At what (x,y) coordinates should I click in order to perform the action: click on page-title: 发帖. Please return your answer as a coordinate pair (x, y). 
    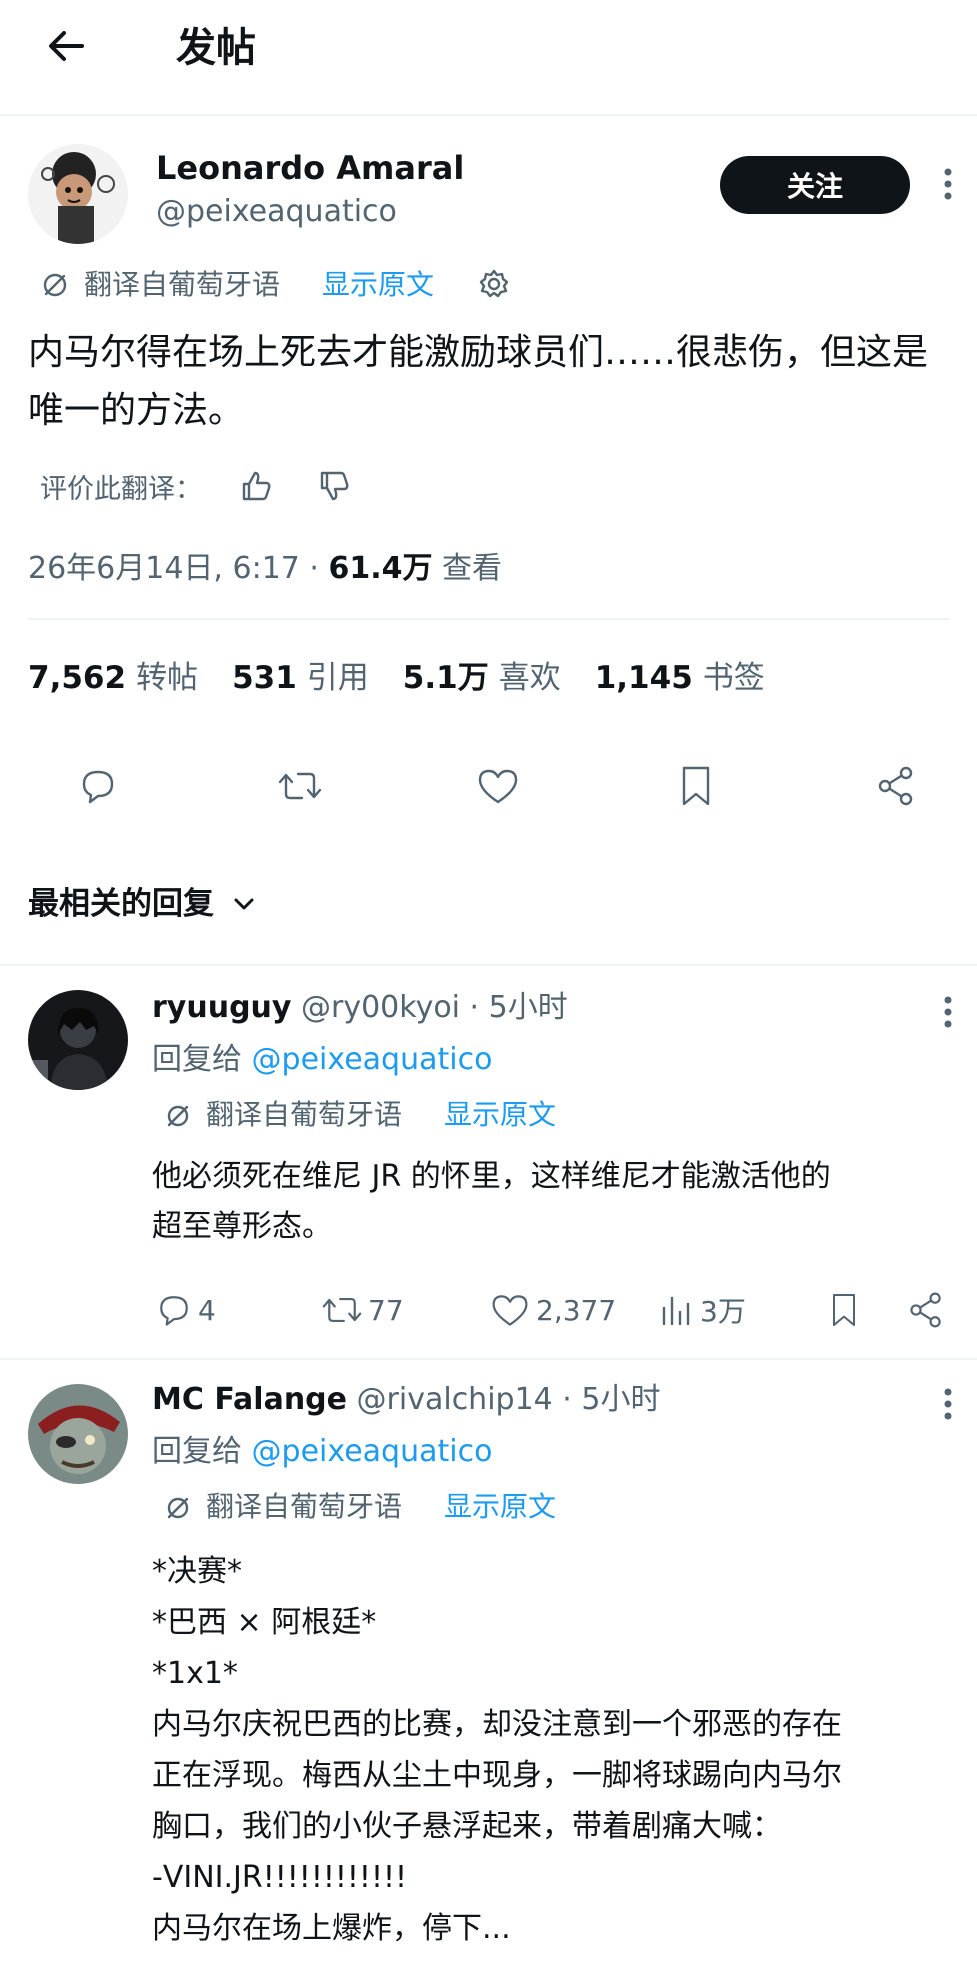
    Looking at the image, I should click on (216, 48).